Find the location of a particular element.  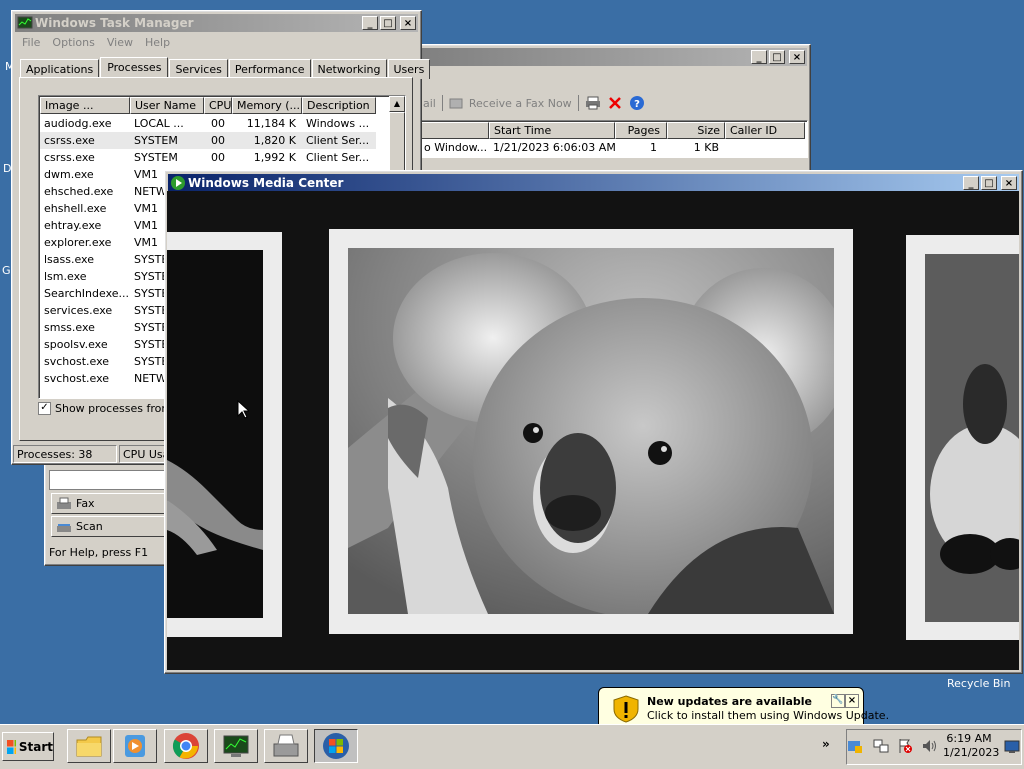

mouse-cursor-icon is located at coordinates (243, 409).